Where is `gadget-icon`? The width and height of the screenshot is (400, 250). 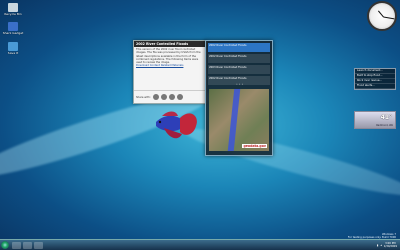 gadget-icon is located at coordinates (13, 26).